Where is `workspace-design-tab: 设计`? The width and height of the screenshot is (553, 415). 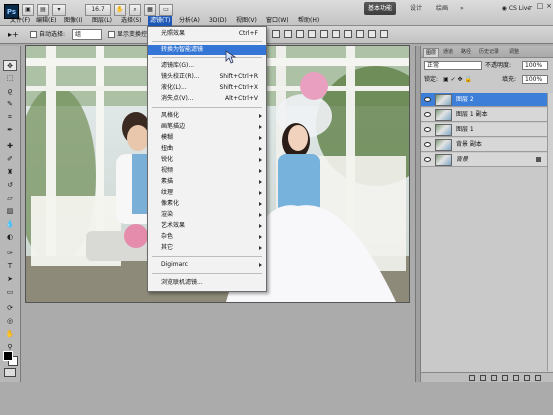 workspace-design-tab: 设计 is located at coordinates (416, 8).